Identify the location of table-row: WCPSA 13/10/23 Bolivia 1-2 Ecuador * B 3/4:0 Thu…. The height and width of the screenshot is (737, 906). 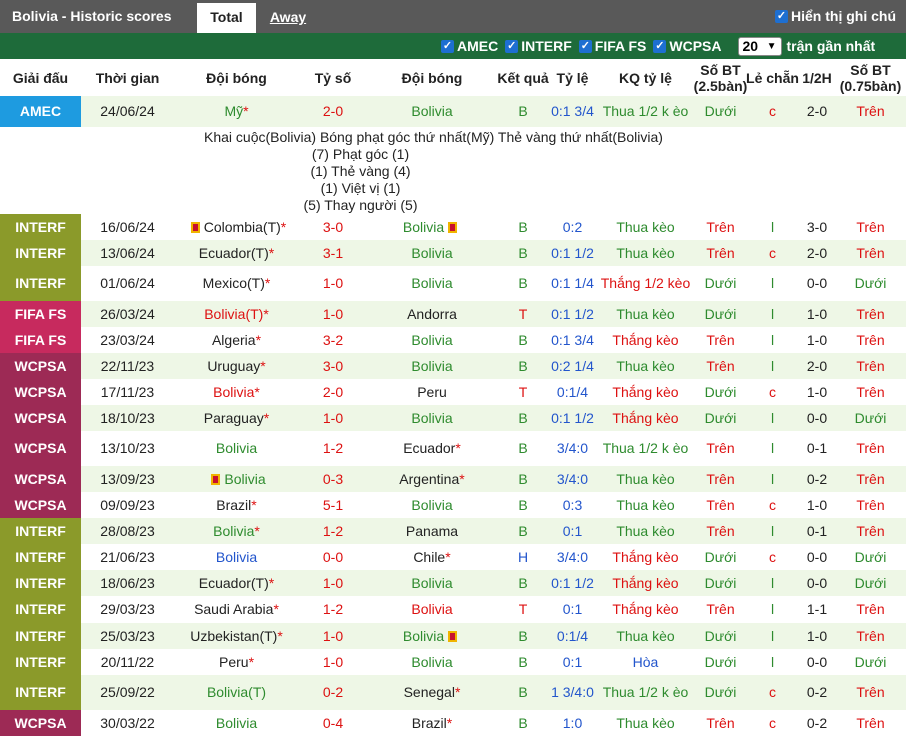
(453, 448).